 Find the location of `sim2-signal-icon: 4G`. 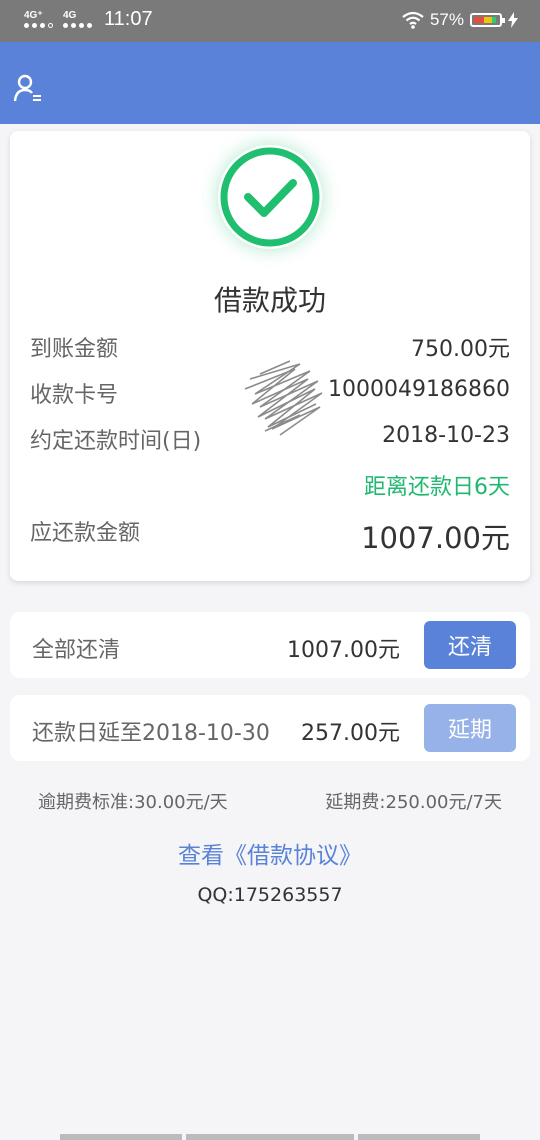

sim2-signal-icon: 4G is located at coordinates (77, 19).